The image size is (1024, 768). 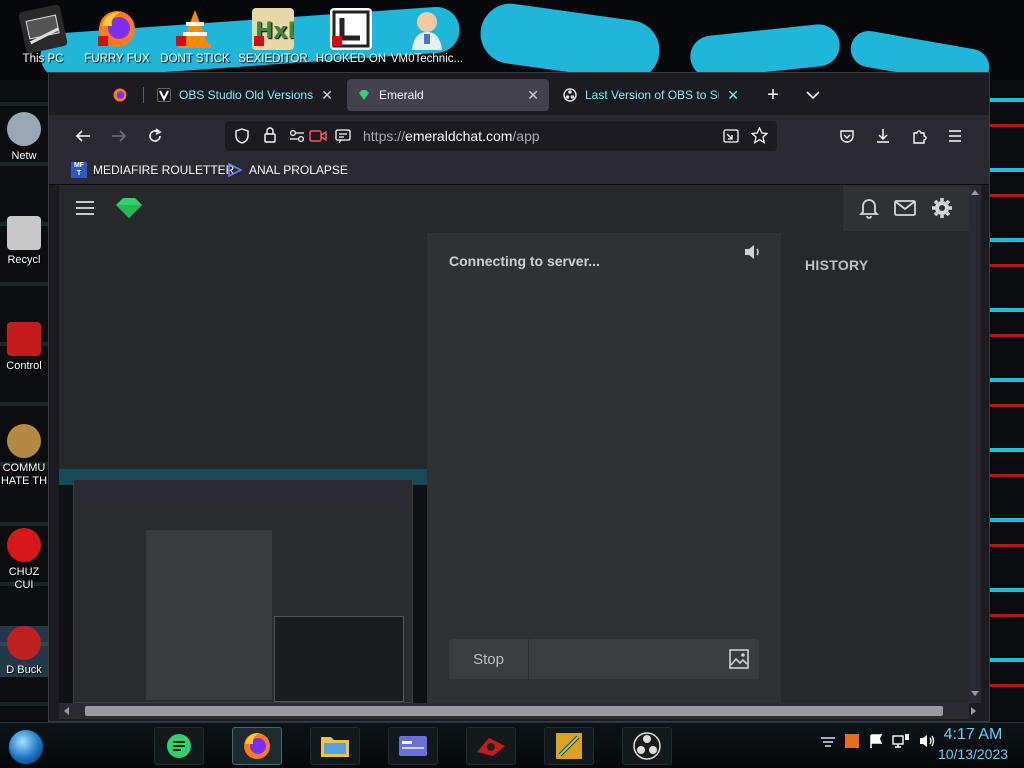 I want to click on lock-icon, so click(x=270, y=135).